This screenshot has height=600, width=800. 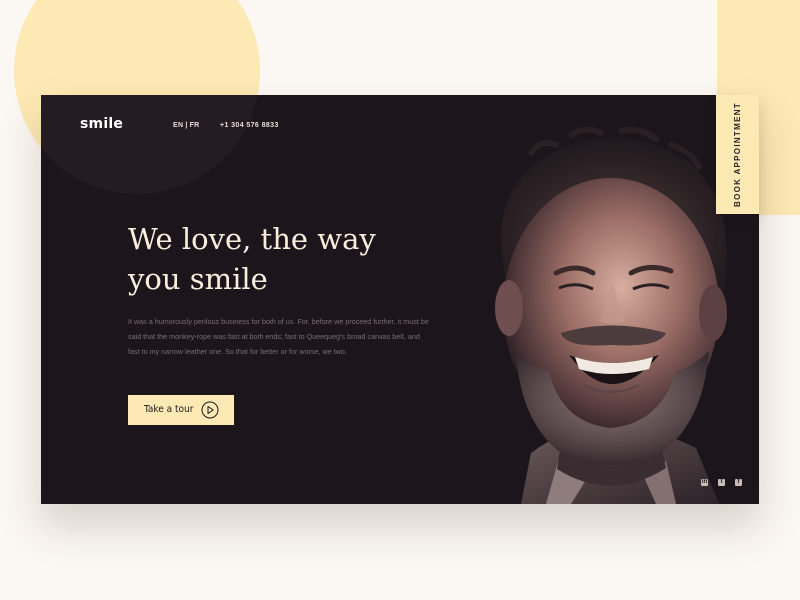 What do you see at coordinates (738, 482) in the screenshot?
I see `facebook-icon: f` at bounding box center [738, 482].